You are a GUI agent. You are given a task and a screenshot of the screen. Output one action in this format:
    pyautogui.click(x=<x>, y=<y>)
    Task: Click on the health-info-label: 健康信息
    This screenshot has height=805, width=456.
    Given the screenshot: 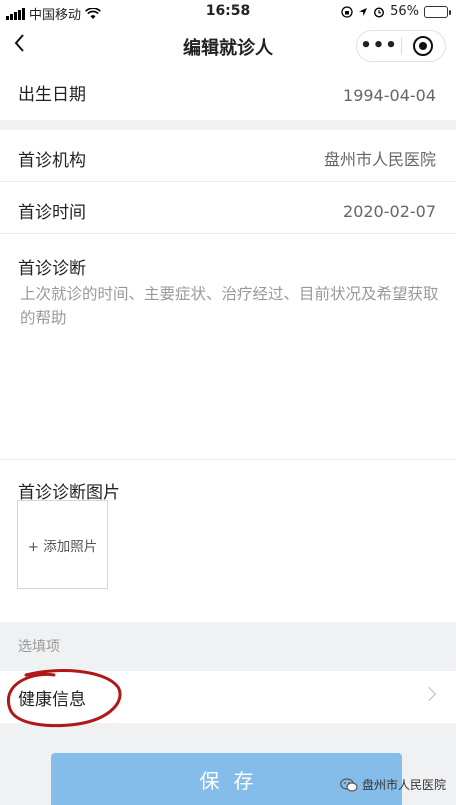 What is the action you would take?
    pyautogui.click(x=52, y=700)
    